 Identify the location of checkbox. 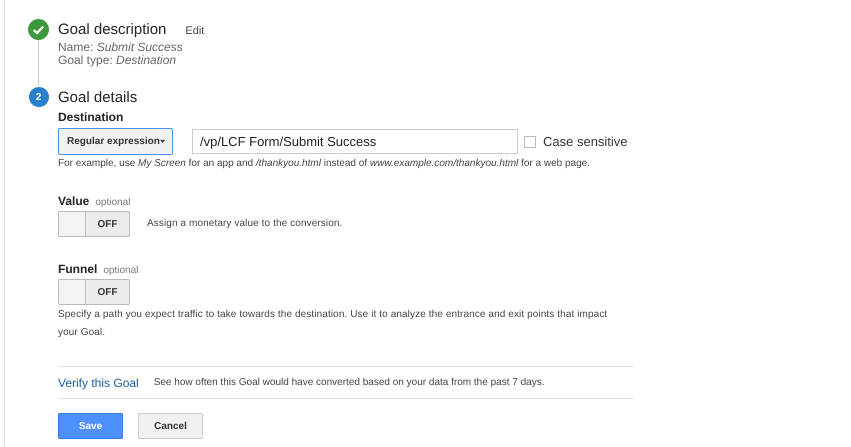
(530, 142).